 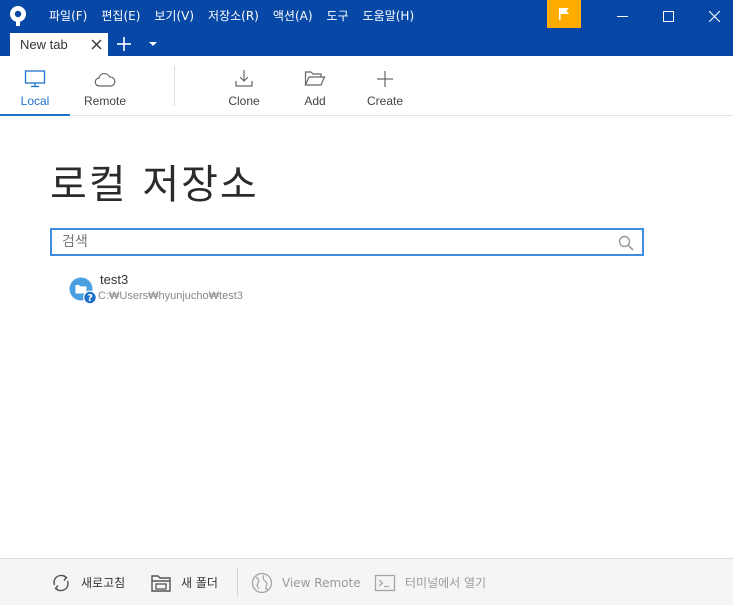 I want to click on tab-new-tab: New tab, so click(x=59, y=44).